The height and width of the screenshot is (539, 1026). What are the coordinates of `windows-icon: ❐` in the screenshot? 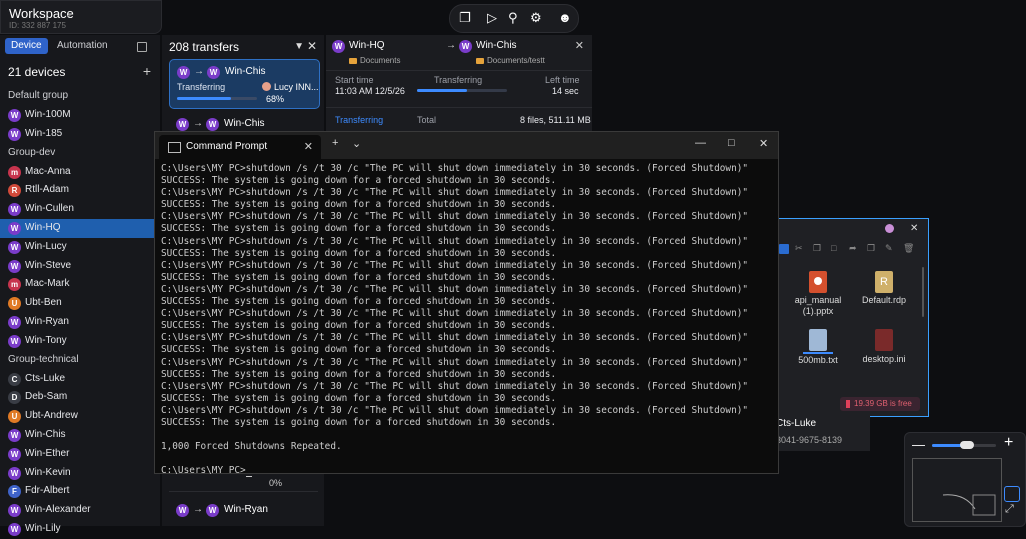 It's located at (465, 18).